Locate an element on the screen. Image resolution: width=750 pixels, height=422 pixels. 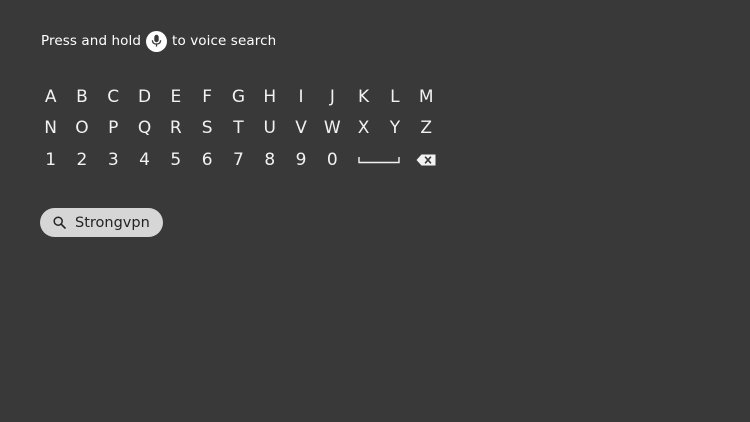
voice-hint-text-before: Press and hold is located at coordinates (91, 41).